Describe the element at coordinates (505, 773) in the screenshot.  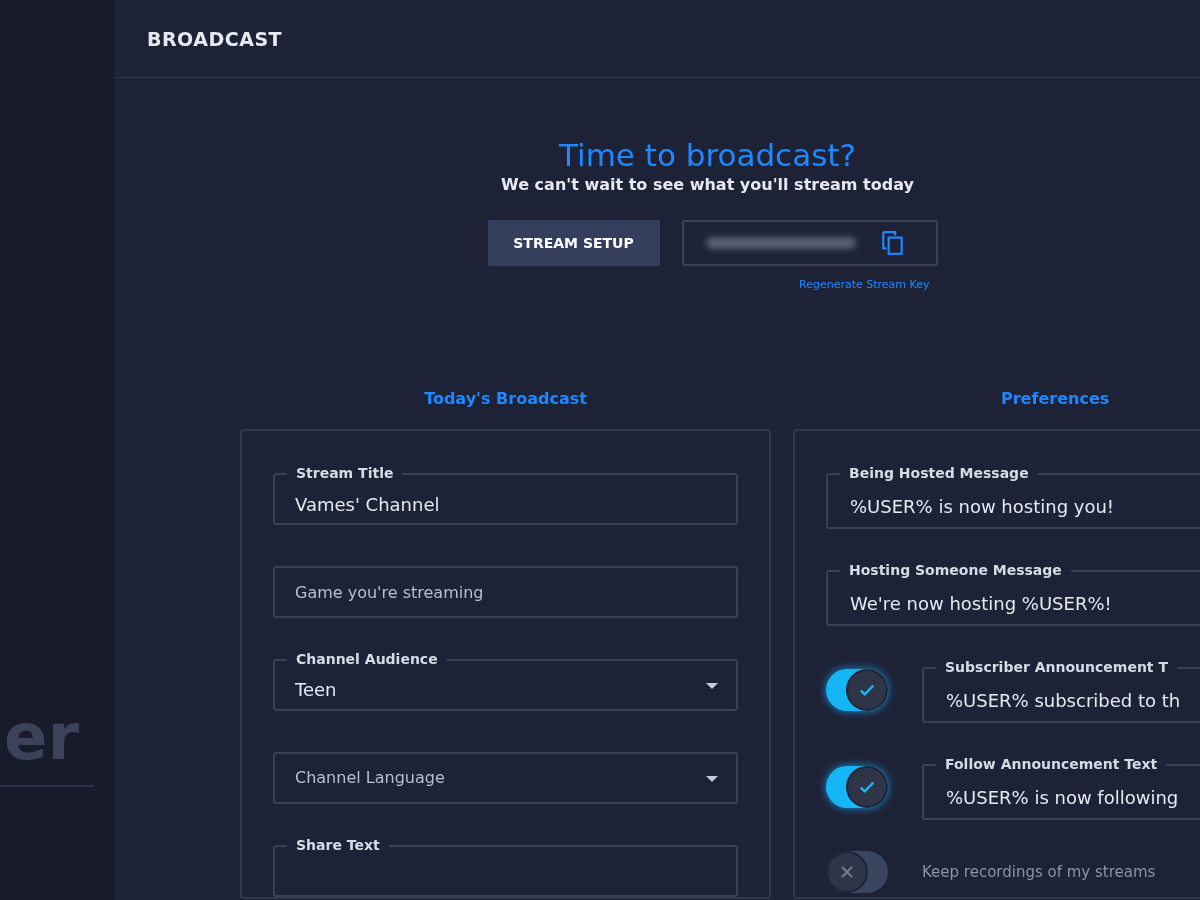
I see `dropdown-field: Channel Language` at that location.